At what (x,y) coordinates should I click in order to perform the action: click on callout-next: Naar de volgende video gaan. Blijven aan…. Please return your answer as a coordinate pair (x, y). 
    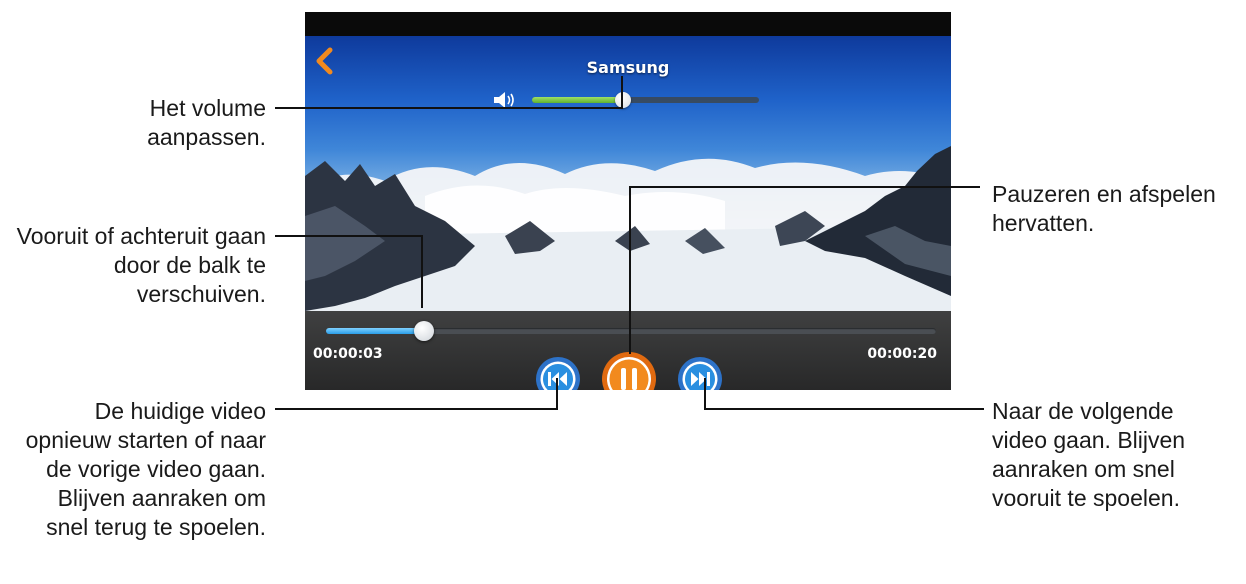
    Looking at the image, I should click on (1089, 454).